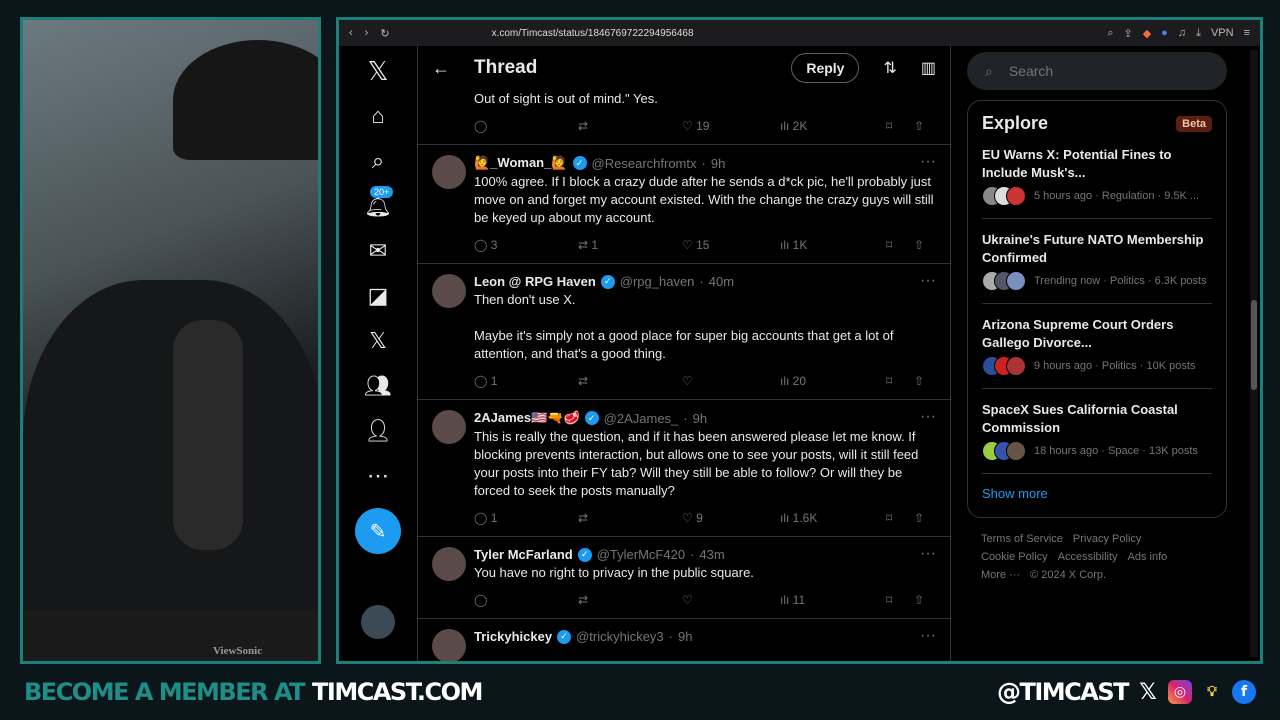  Describe the element at coordinates (1254, 353) in the screenshot. I see `scrollbar` at that location.